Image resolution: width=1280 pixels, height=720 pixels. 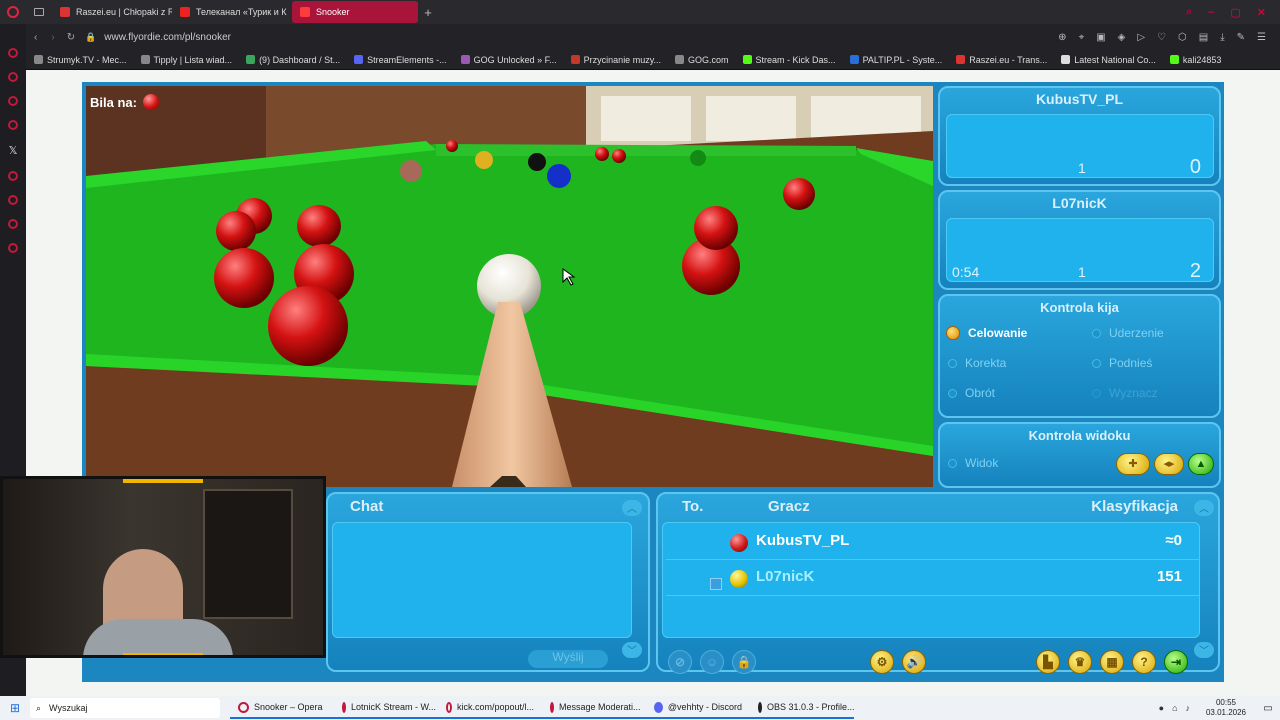 I want to click on start-icon: ⊞, so click(x=15, y=708).